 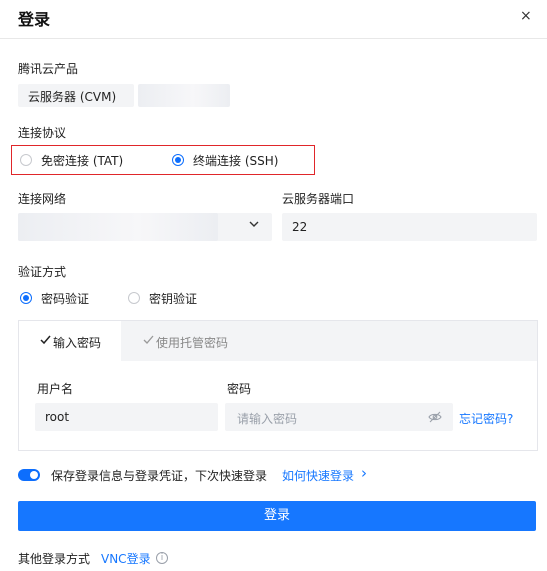 What do you see at coordinates (26, 160) in the screenshot?
I see `radio-tat` at bounding box center [26, 160].